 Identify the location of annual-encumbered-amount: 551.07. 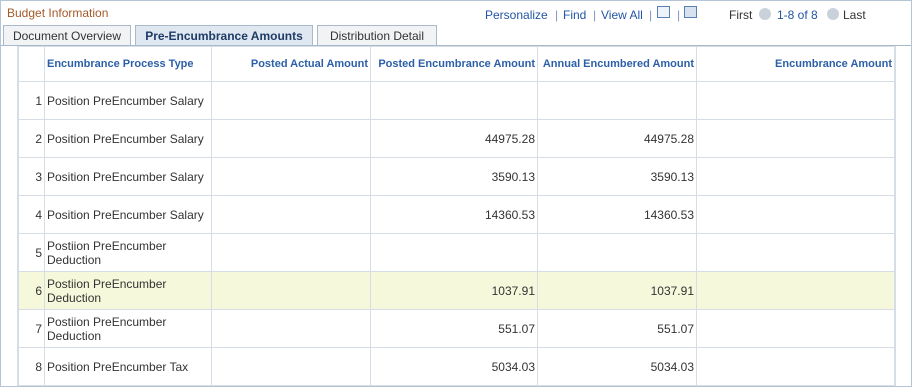
(617, 328).